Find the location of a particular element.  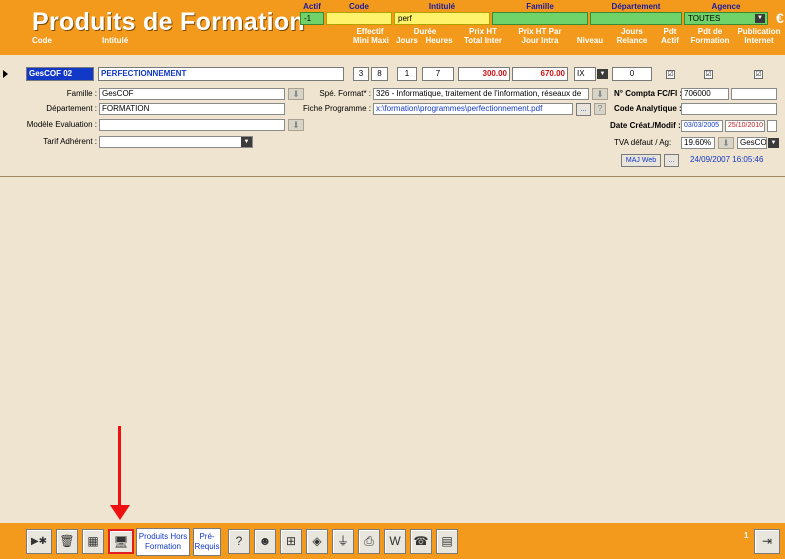

produits-hors-formation-icon: 🖥 is located at coordinates (121, 541).